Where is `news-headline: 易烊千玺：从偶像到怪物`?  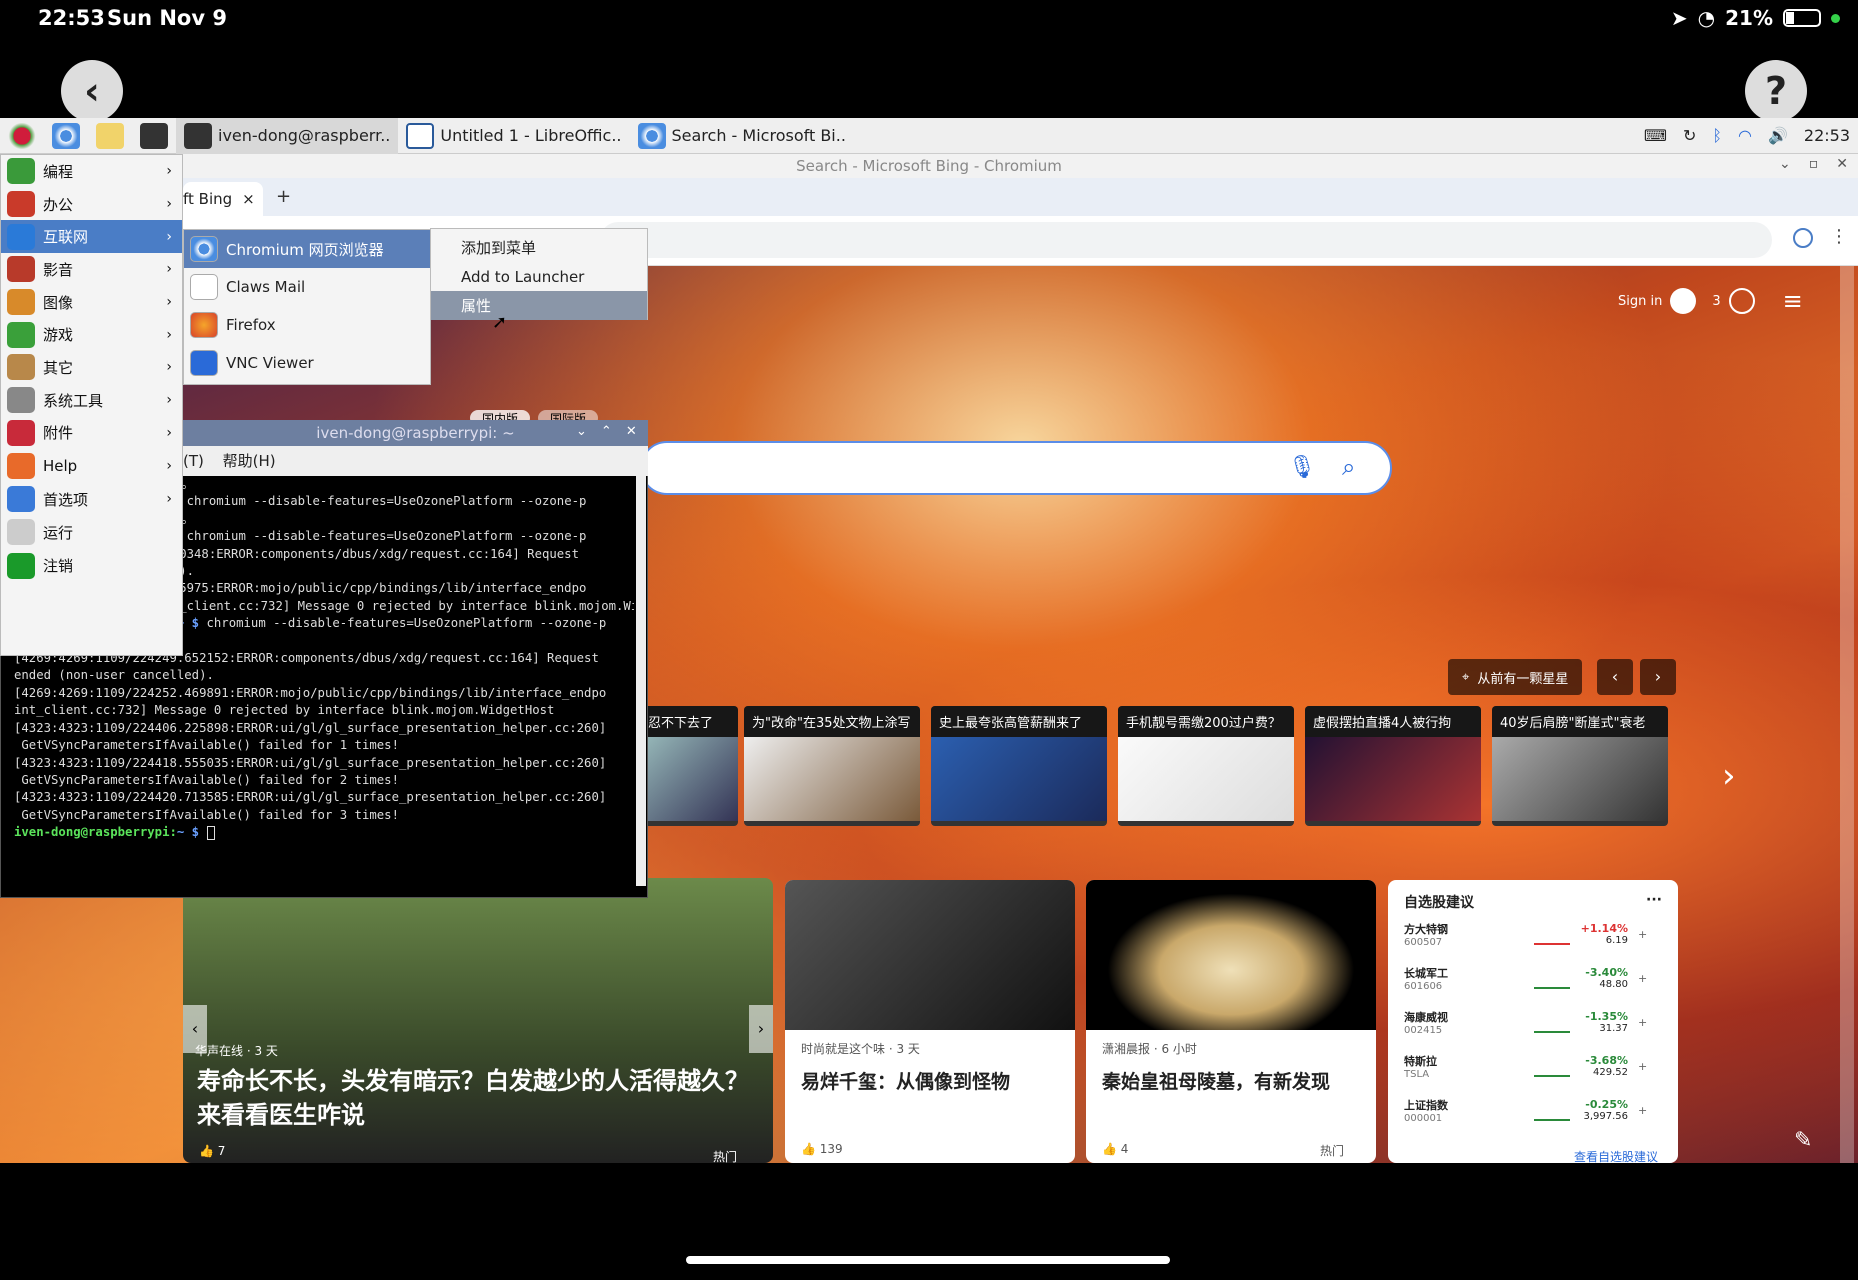 news-headline: 易烊千玺：从偶像到怪物 is located at coordinates (930, 1080).